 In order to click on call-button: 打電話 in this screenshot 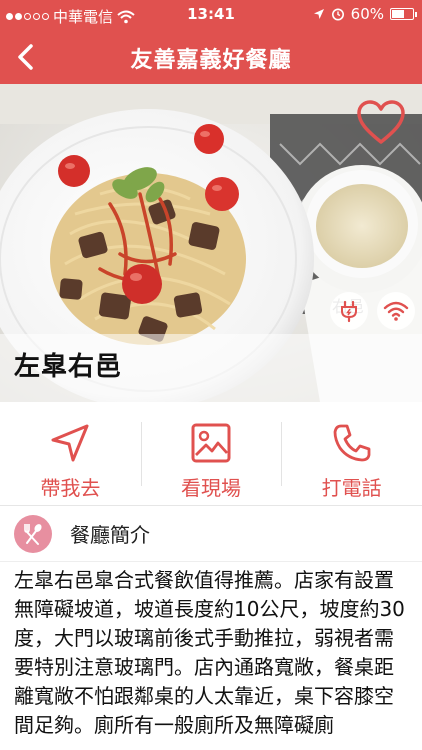, I will do `click(351, 453)`.